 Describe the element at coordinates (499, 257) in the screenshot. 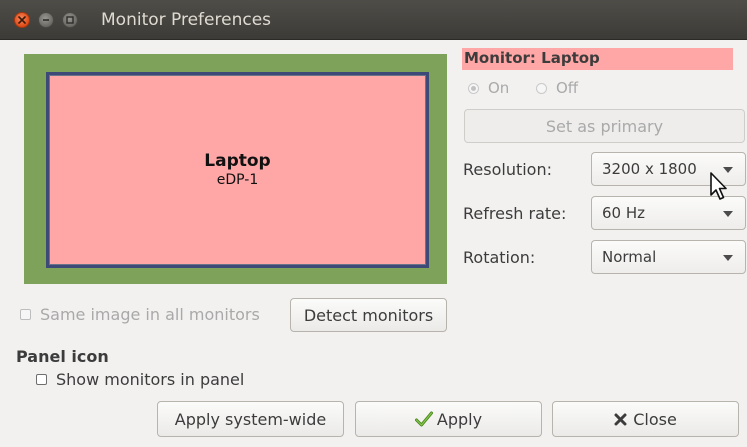

I see `rotation-label: Rotation:` at that location.